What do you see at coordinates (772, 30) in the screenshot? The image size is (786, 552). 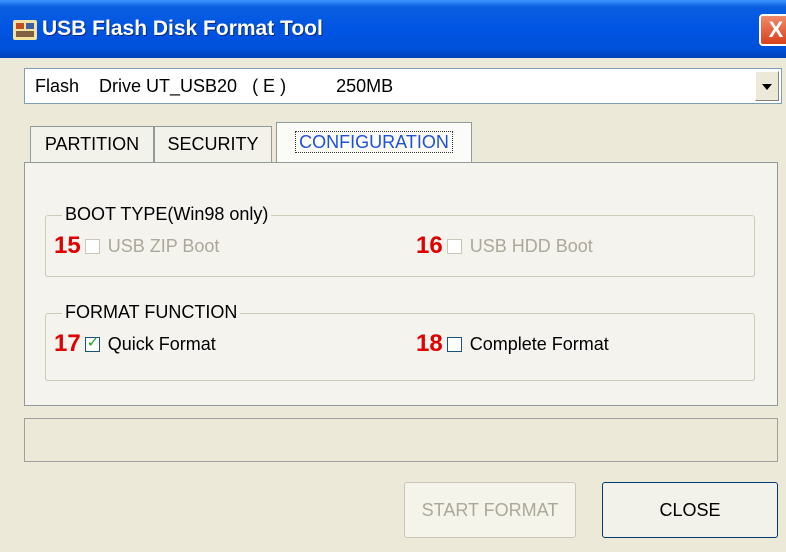 I see `close-icon: X` at bounding box center [772, 30].